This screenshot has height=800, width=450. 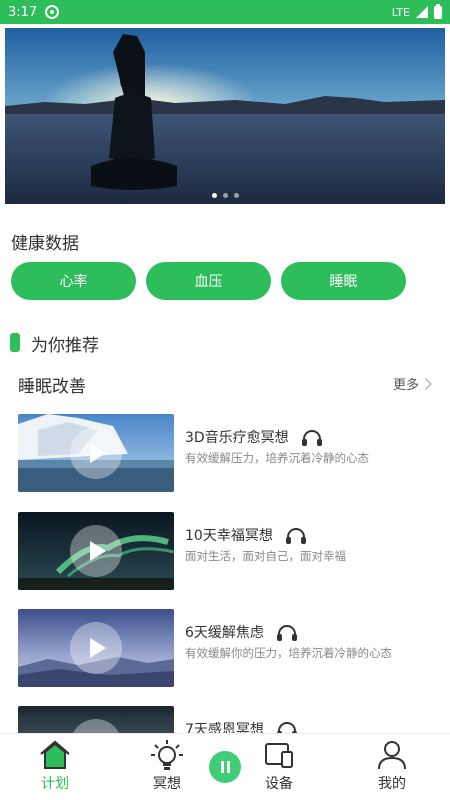 What do you see at coordinates (405, 385) in the screenshot?
I see `more-label: 更多` at bounding box center [405, 385].